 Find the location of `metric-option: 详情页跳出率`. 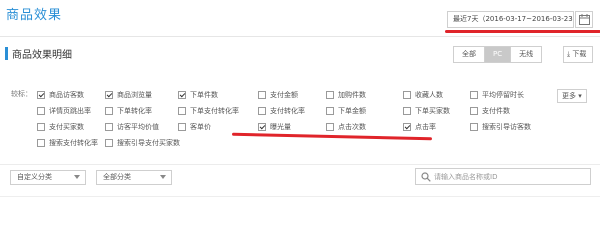

metric-option: 详情页跳出率 is located at coordinates (64, 111).